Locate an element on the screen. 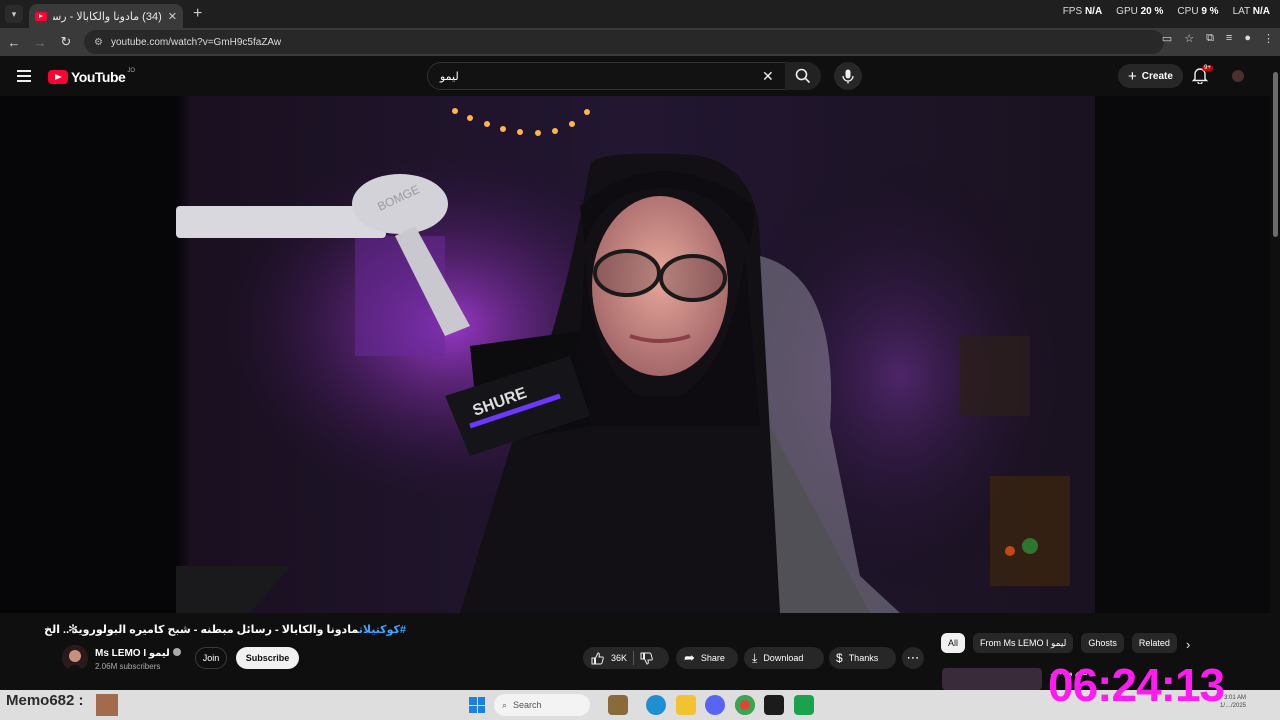 Image resolution: width=1280 pixels, height=720 pixels. youtube-logo: YouTube JO is located at coordinates (91, 76).